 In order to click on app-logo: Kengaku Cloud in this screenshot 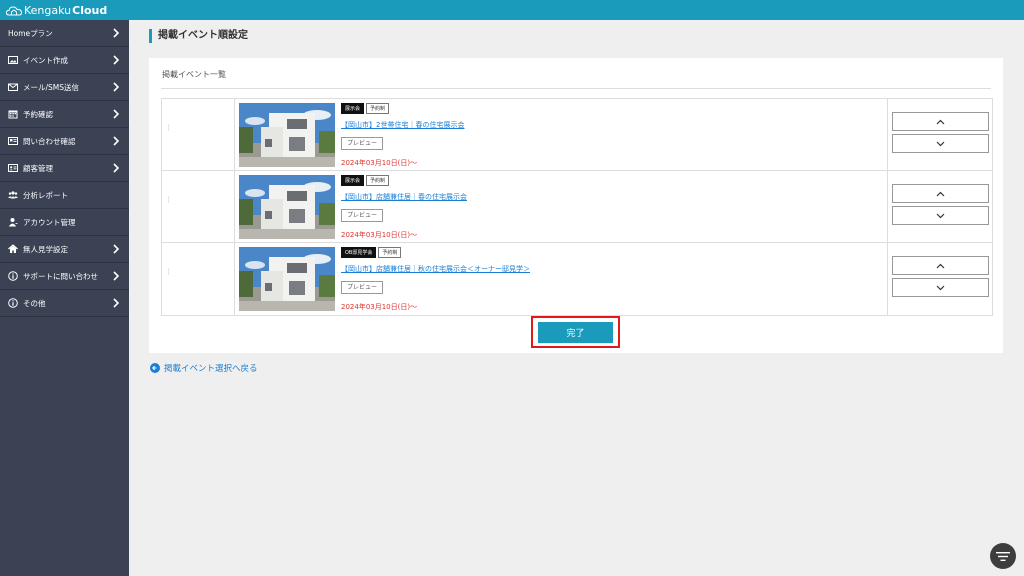, I will do `click(56, 10)`.